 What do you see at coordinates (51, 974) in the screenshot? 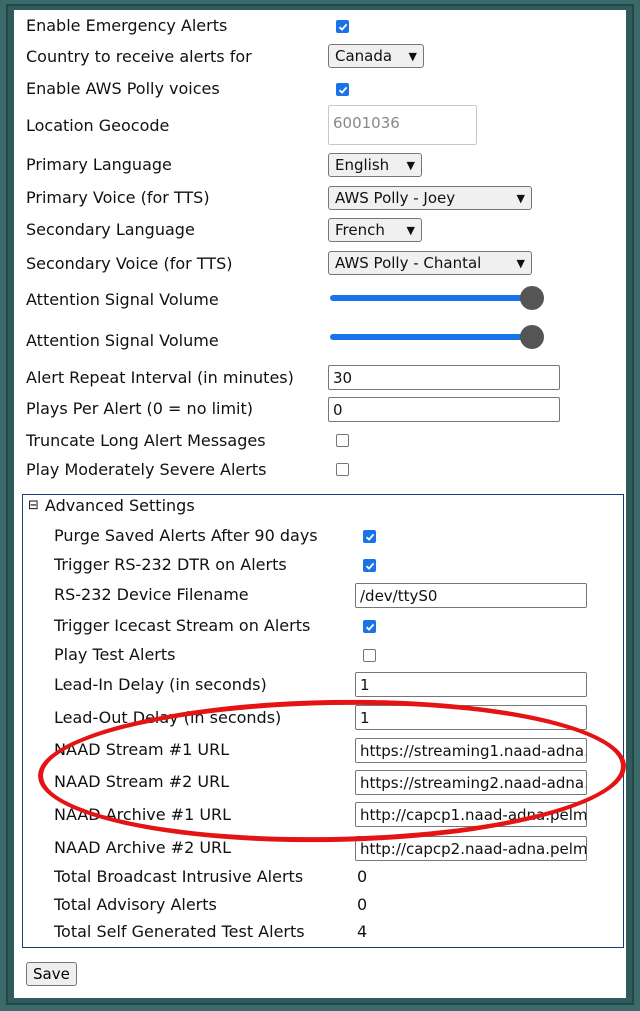
I see `save-button: Save` at bounding box center [51, 974].